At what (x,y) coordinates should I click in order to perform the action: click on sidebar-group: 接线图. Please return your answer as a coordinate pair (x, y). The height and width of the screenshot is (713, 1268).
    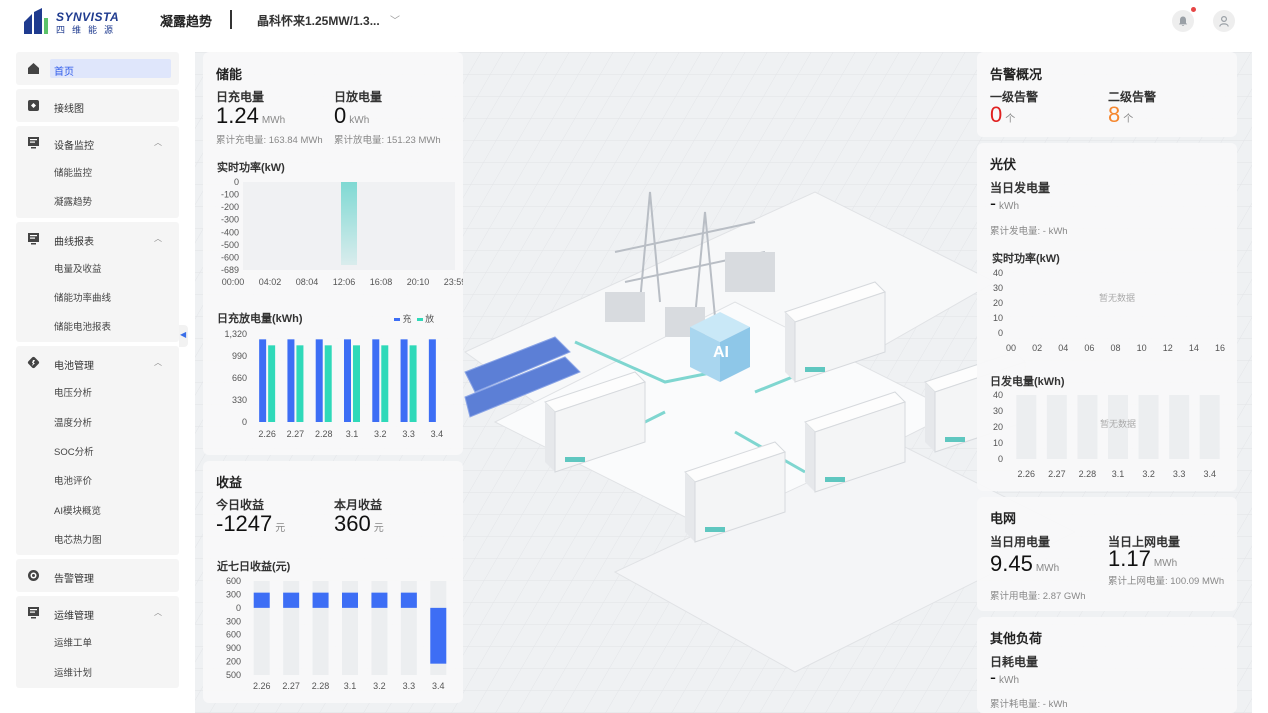
    Looking at the image, I should click on (97, 105).